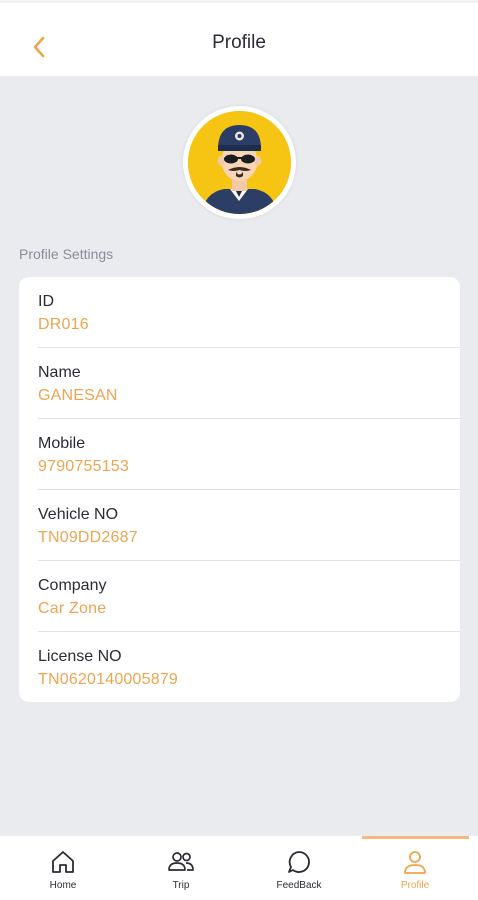 The width and height of the screenshot is (478, 900). I want to click on driver-avatar-icon, so click(239, 162).